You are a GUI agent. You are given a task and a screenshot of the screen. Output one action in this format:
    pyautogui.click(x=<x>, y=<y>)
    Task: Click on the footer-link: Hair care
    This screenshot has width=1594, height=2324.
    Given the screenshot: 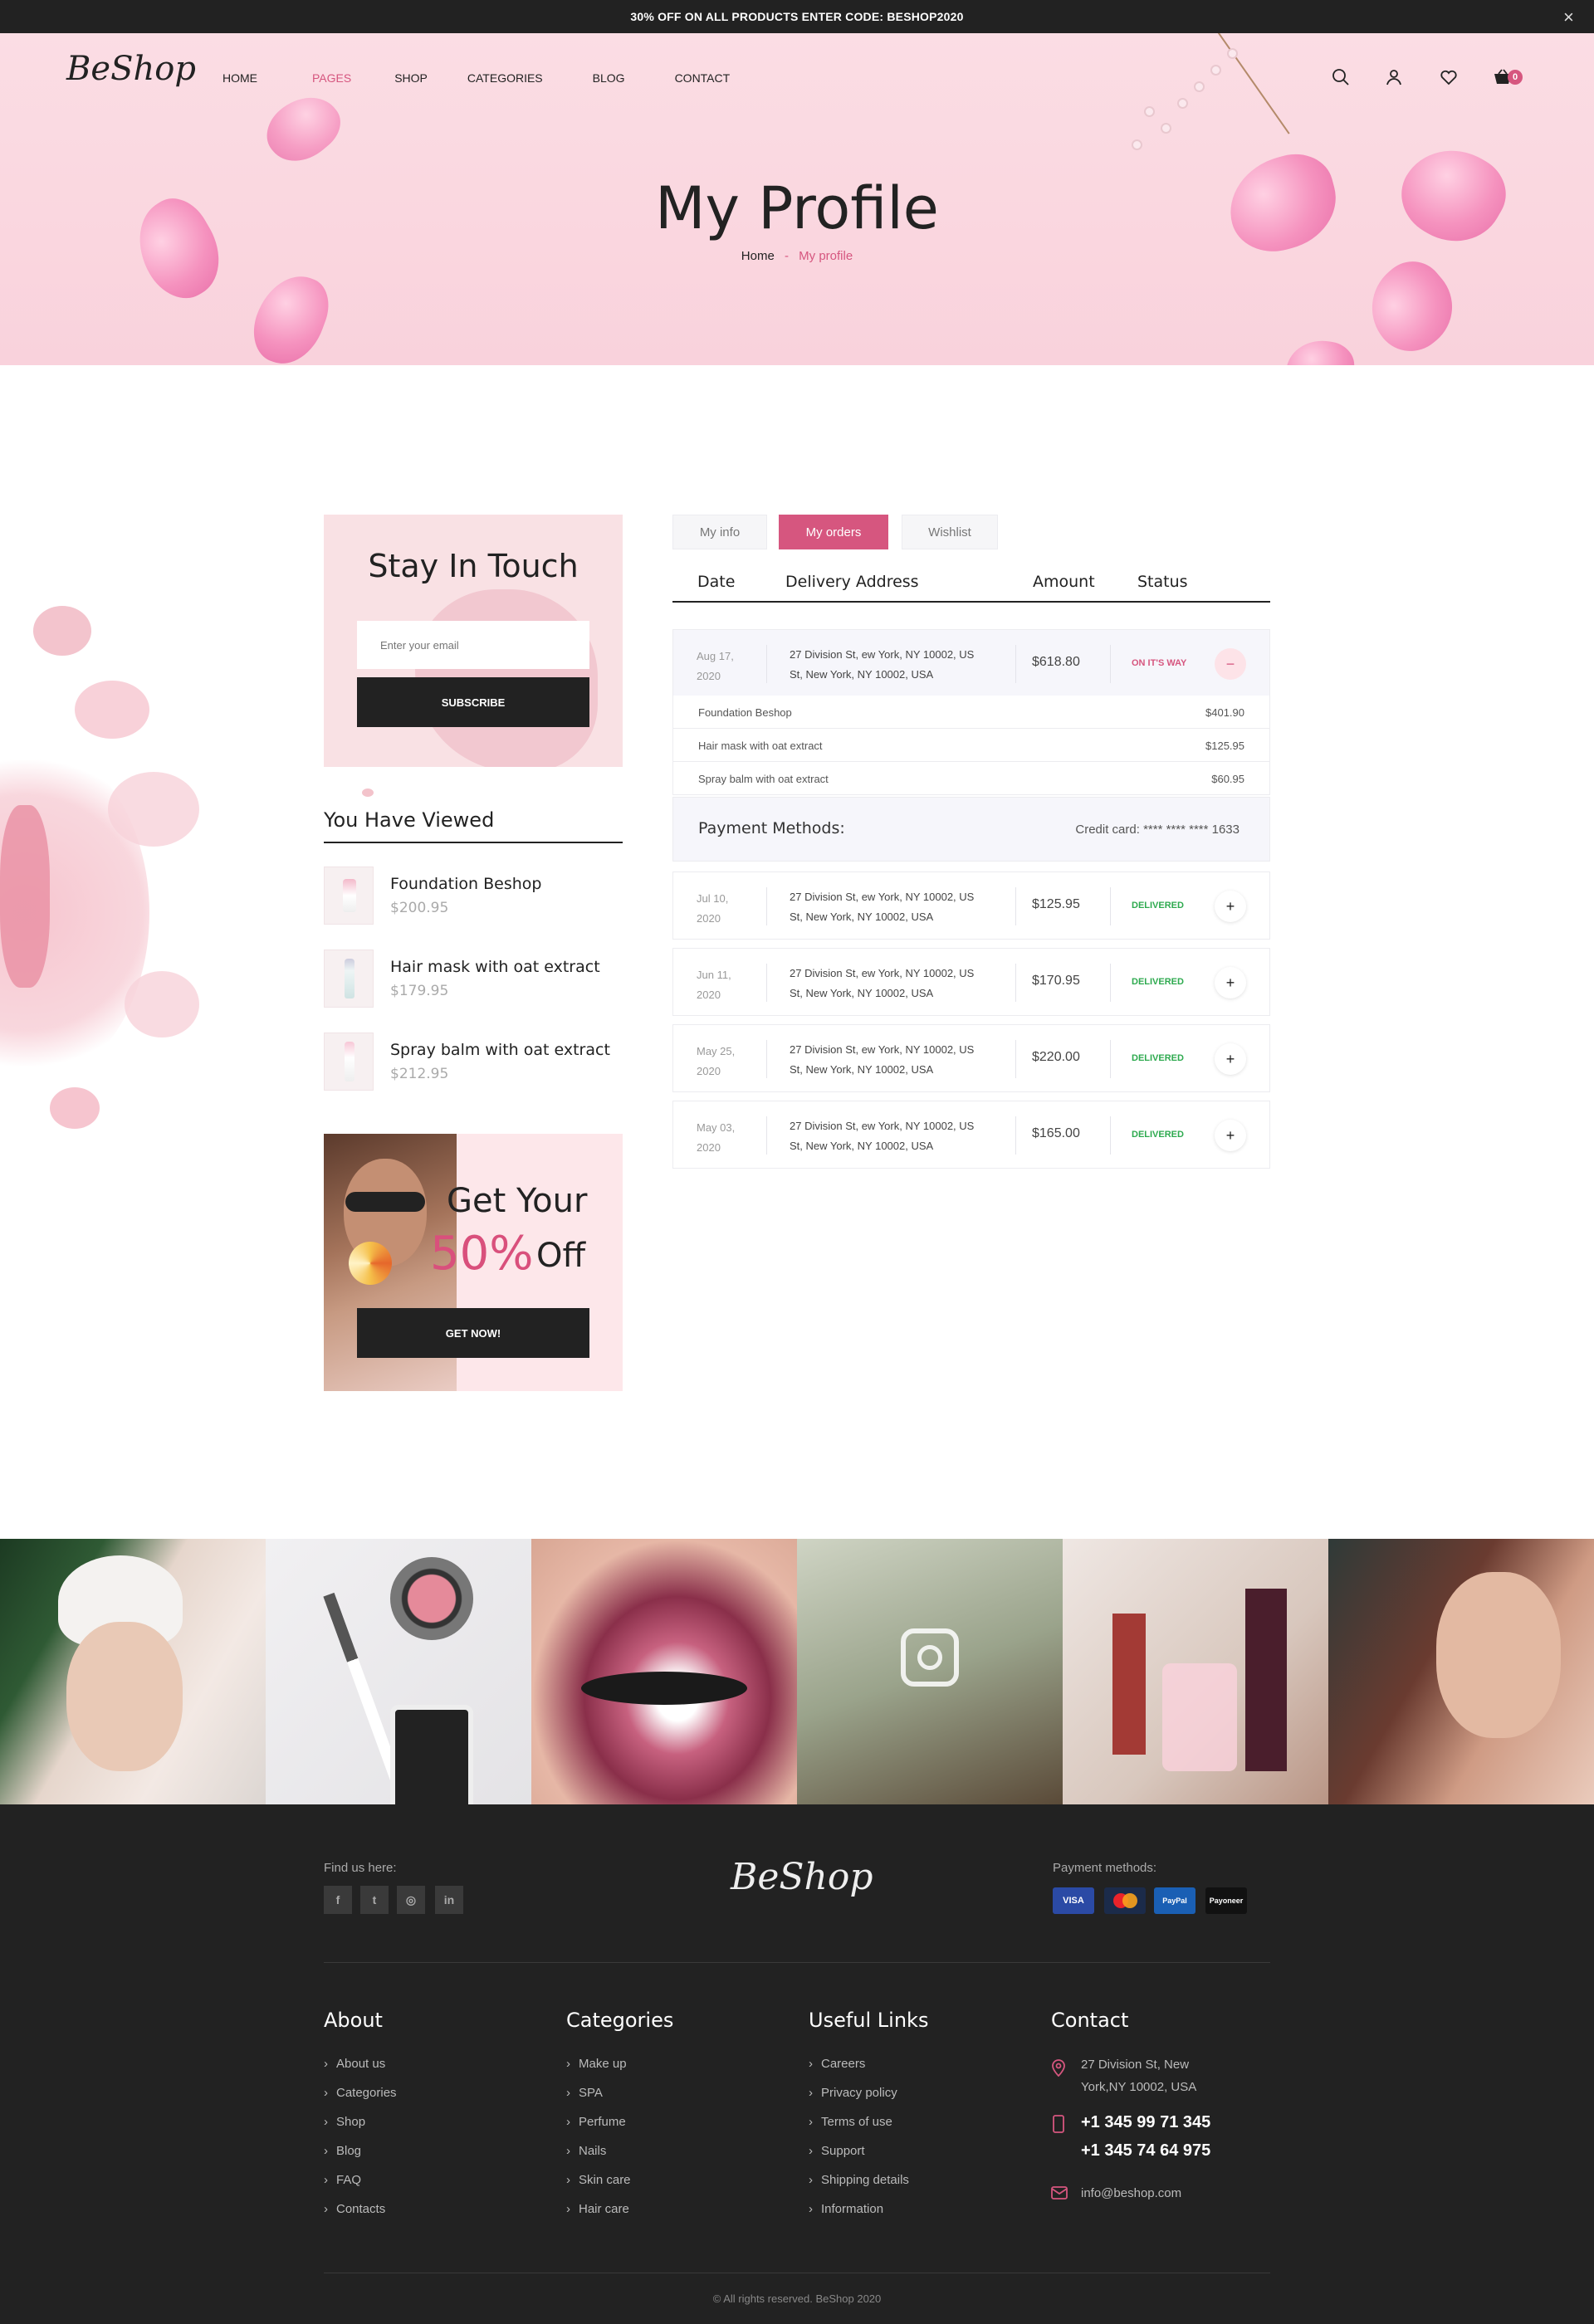 What is the action you would take?
    pyautogui.click(x=597, y=2209)
    